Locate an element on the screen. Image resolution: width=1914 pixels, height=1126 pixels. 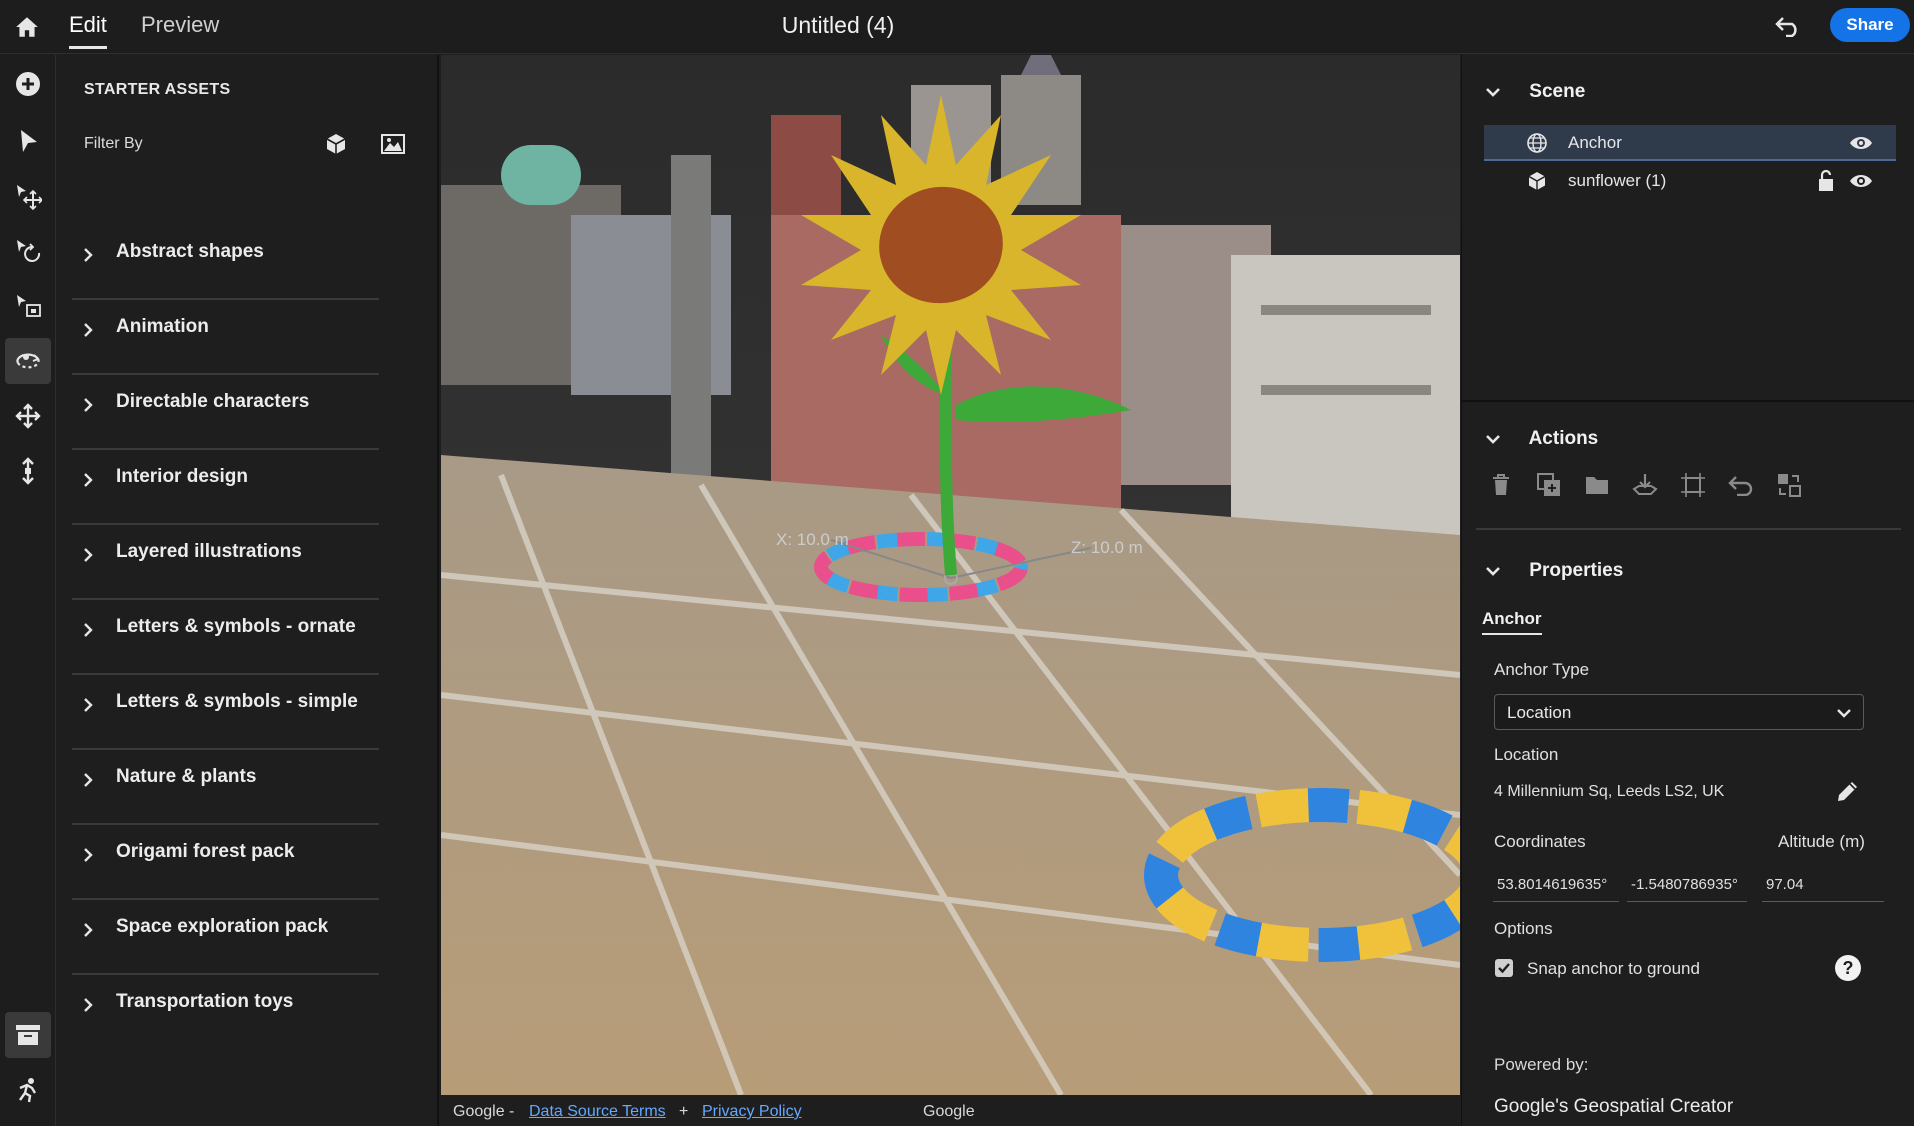
rotate-tool is located at coordinates (28, 251).